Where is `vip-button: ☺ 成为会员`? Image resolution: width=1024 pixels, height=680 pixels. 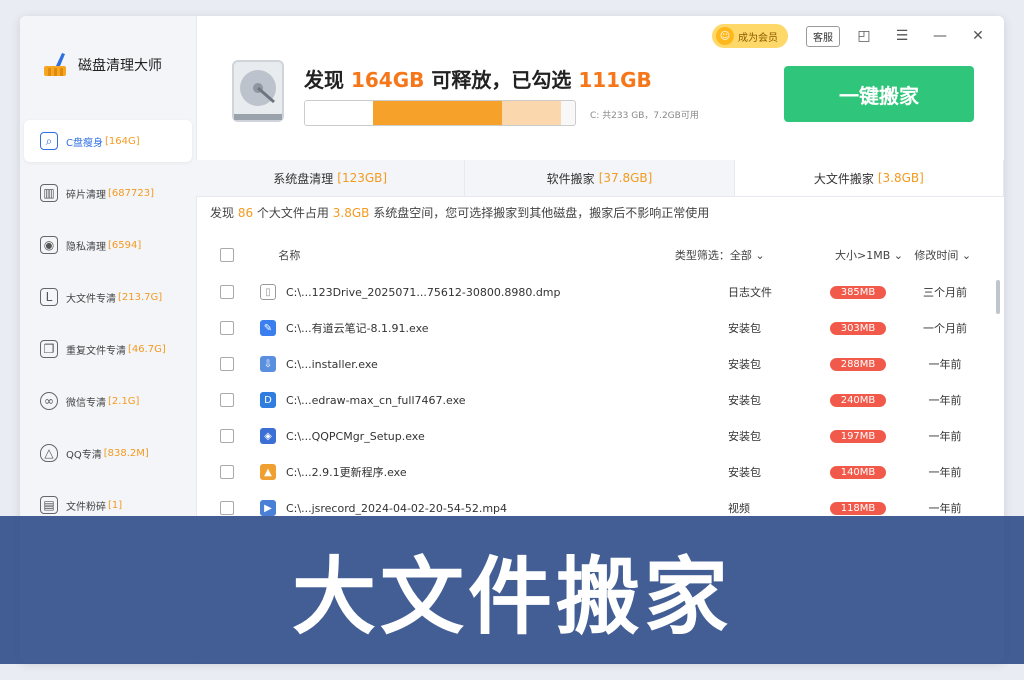
vip-button: ☺ 成为会员 is located at coordinates (750, 36).